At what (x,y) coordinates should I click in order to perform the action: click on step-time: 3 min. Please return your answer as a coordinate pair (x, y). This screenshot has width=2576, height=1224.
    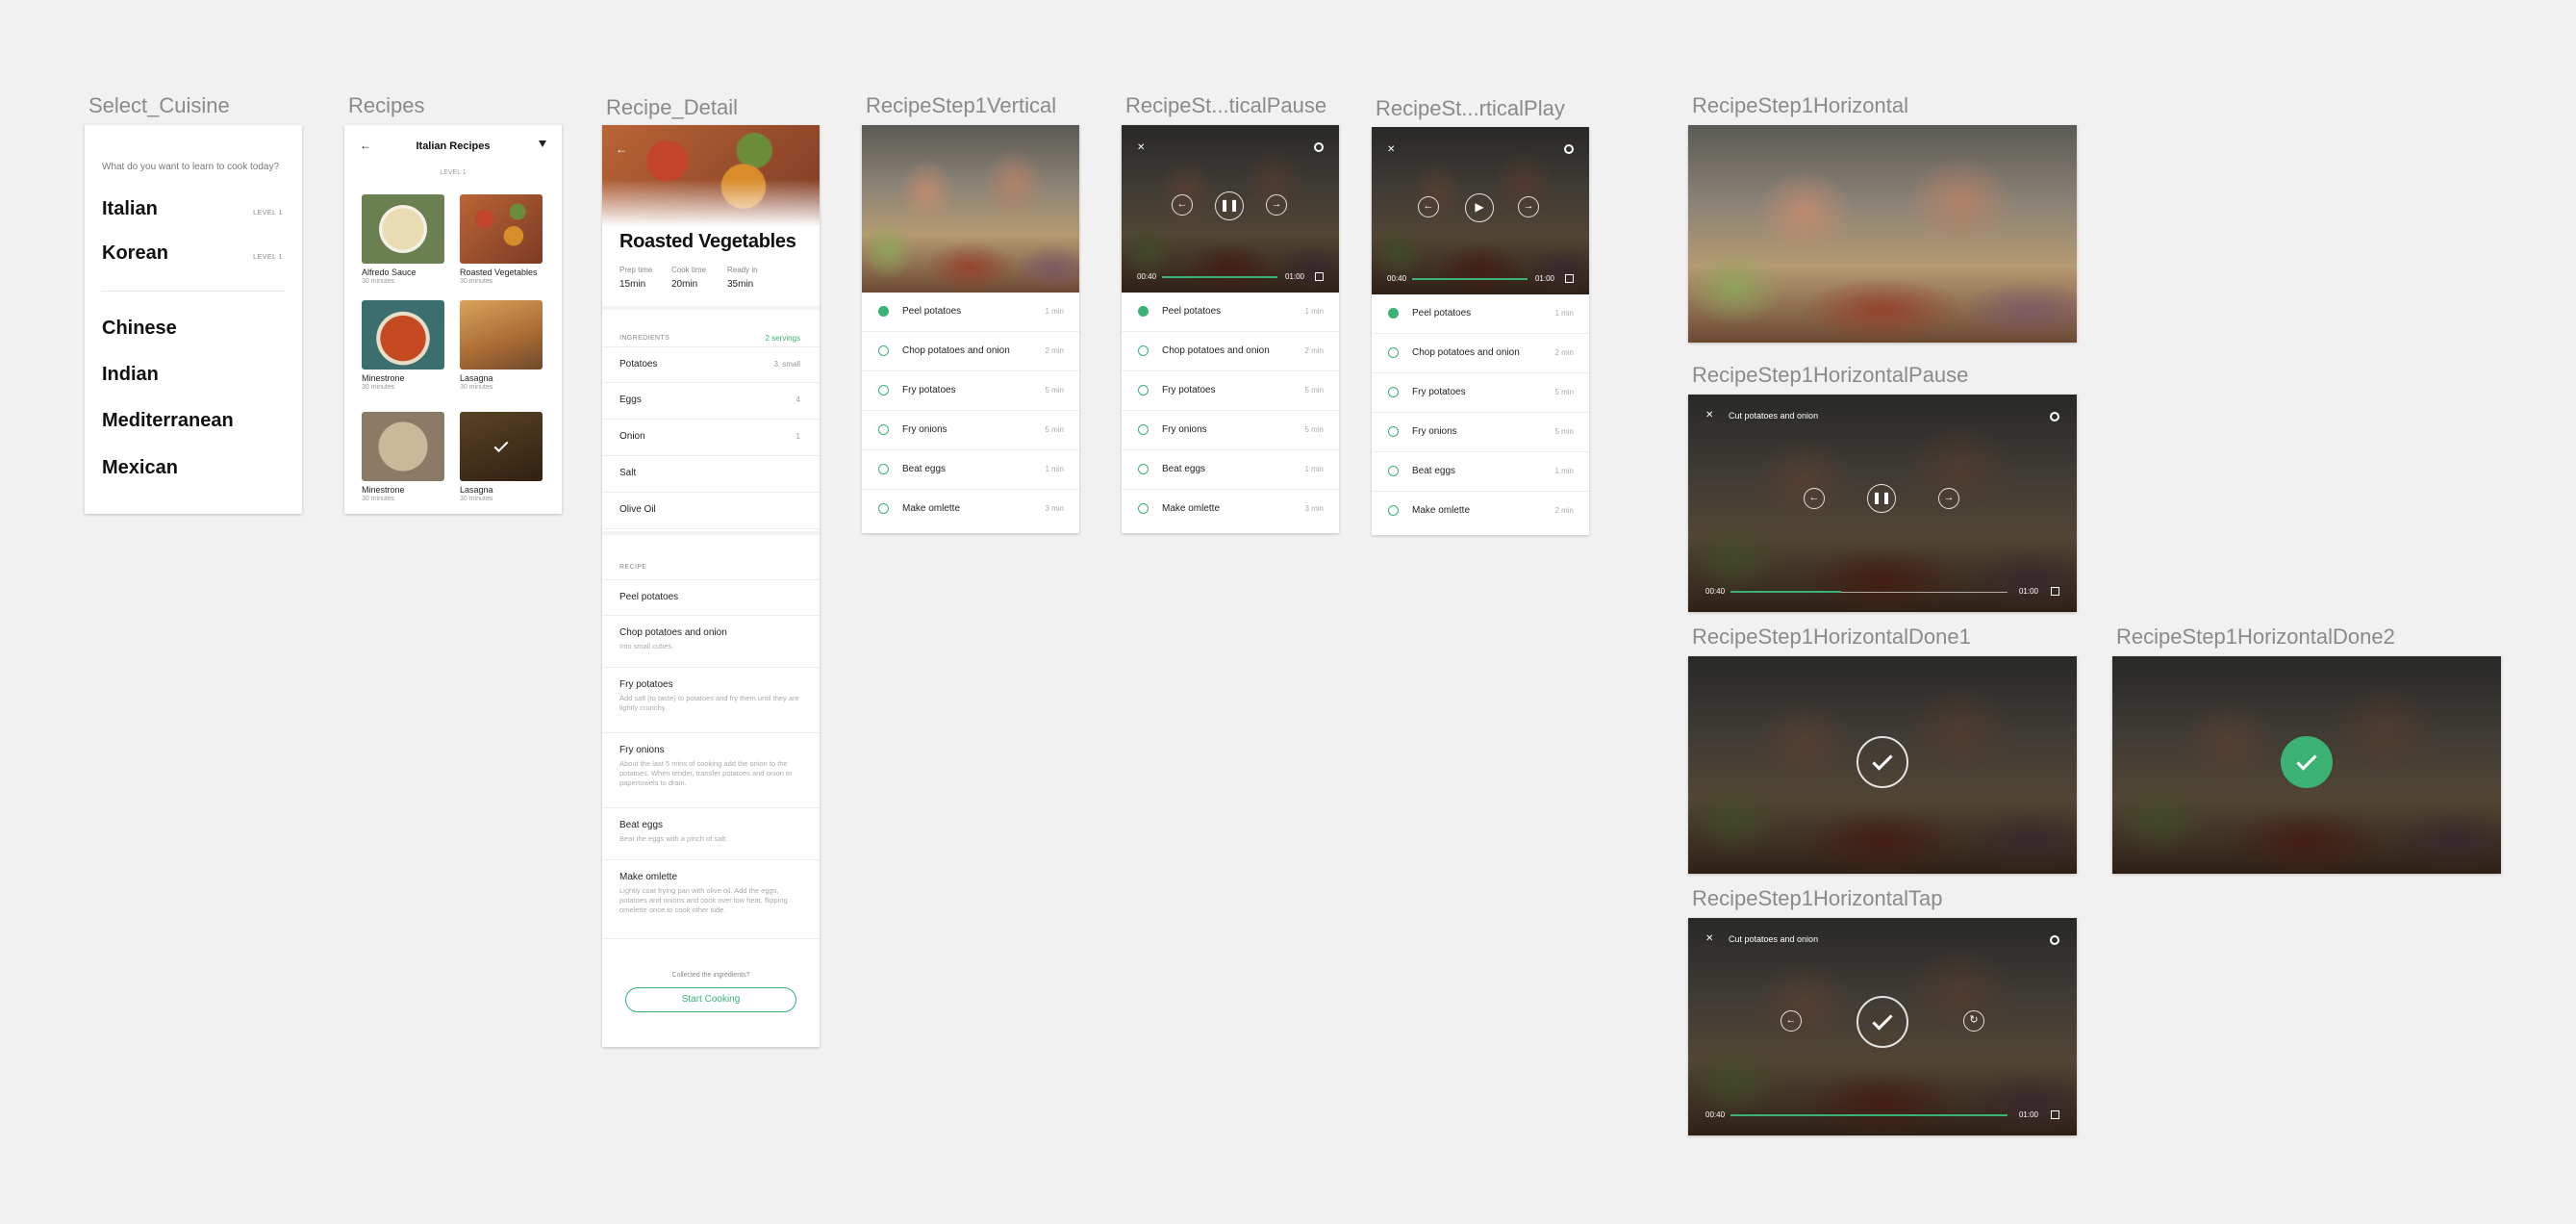
    Looking at the image, I should click on (1054, 509).